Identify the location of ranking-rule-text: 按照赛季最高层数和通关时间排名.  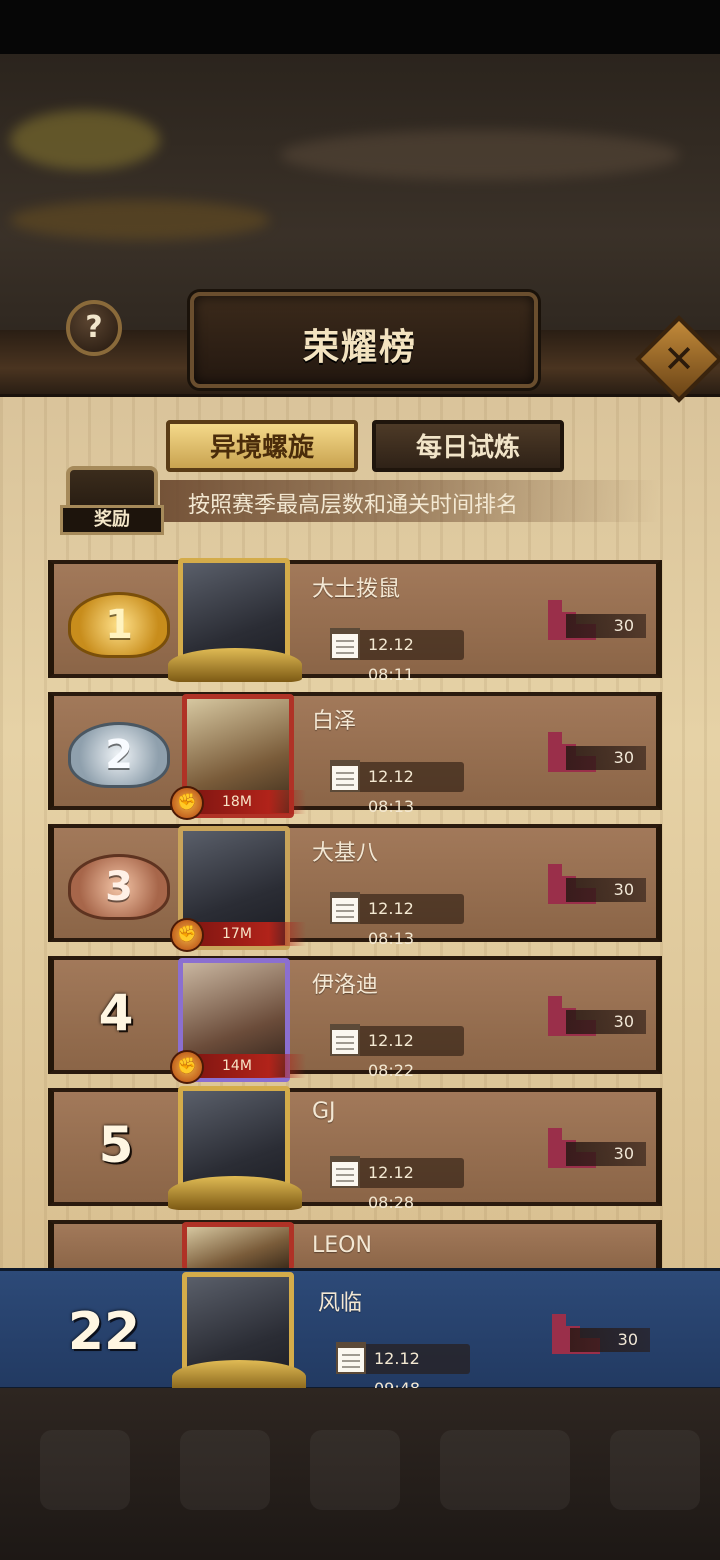
(353, 505).